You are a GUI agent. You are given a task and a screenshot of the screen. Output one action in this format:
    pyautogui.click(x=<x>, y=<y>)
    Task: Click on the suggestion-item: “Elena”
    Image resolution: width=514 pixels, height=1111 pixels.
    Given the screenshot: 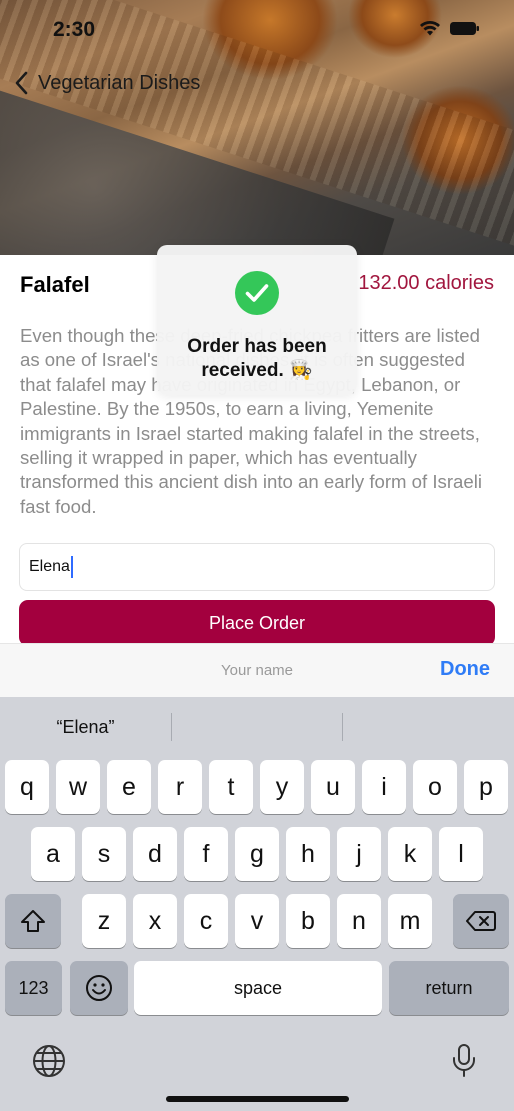 What is the action you would take?
    pyautogui.click(x=85, y=727)
    